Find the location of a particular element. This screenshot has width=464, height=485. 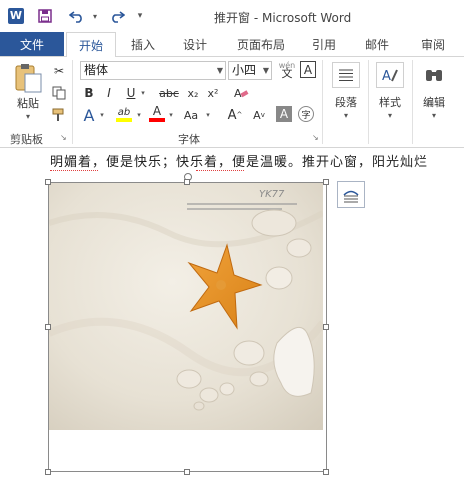

resize-handle-top-left is located at coordinates (48, 182).